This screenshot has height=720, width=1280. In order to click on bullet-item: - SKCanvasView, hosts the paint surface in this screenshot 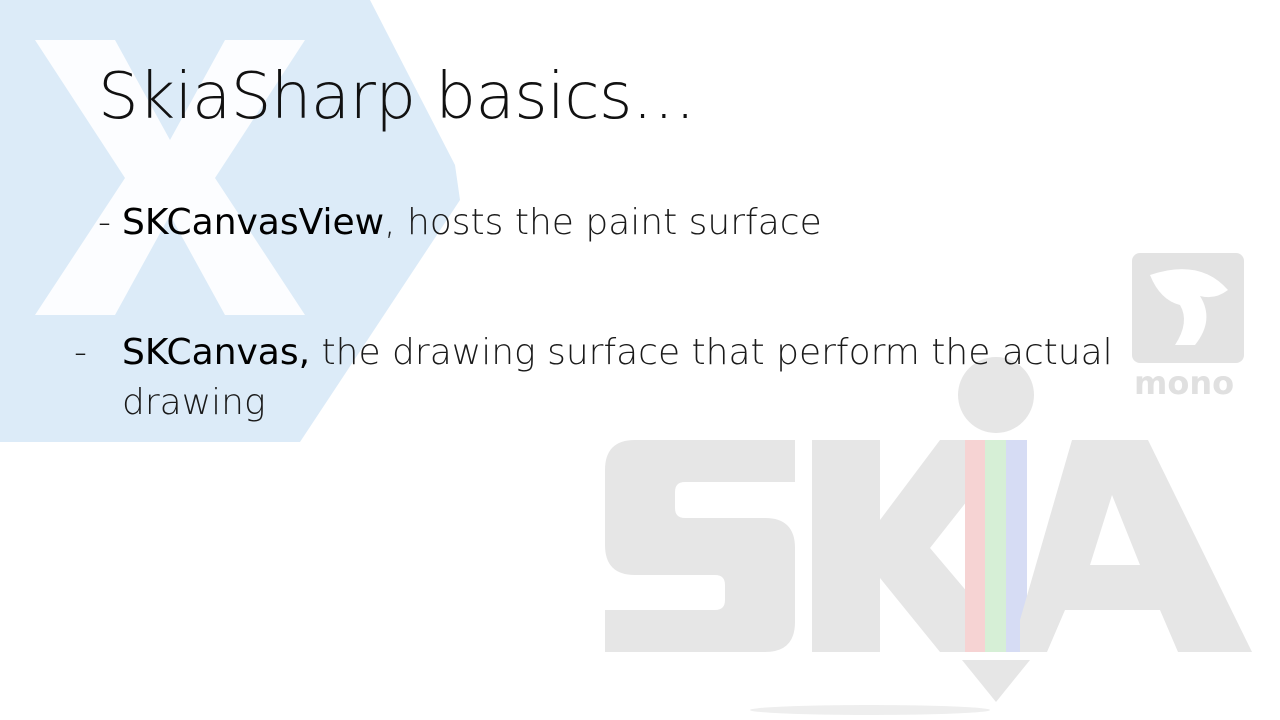, I will do `click(460, 223)`.